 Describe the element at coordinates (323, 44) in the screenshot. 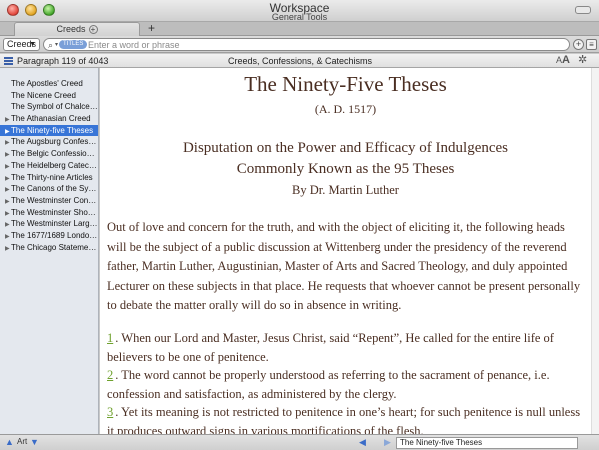

I see `search-input` at that location.